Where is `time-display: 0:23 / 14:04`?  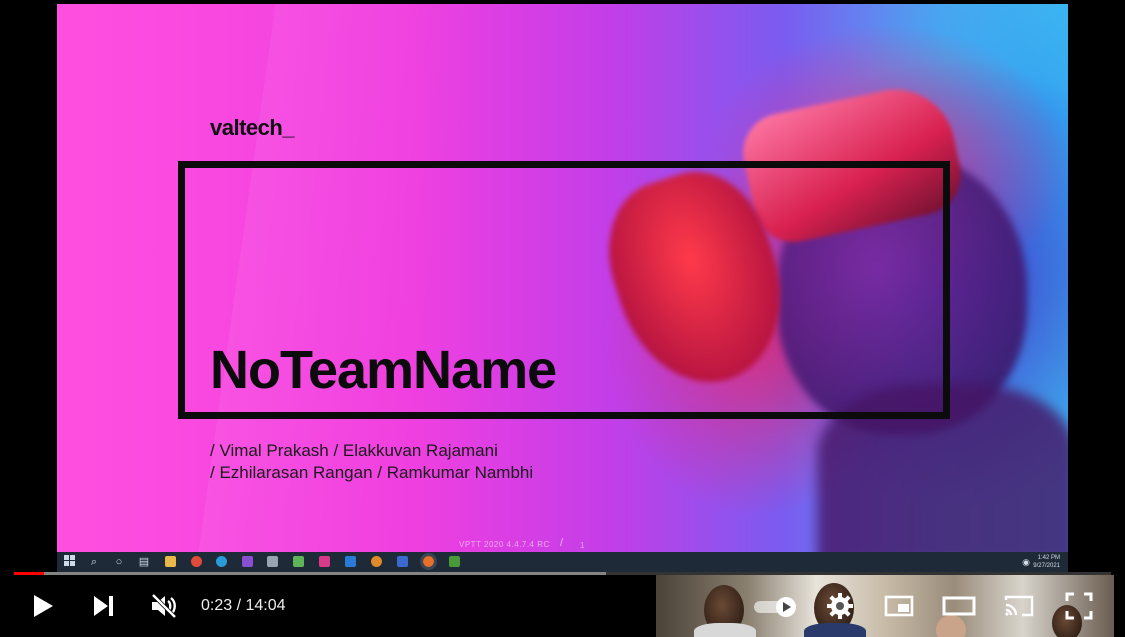
time-display: 0:23 / 14:04 is located at coordinates (243, 606).